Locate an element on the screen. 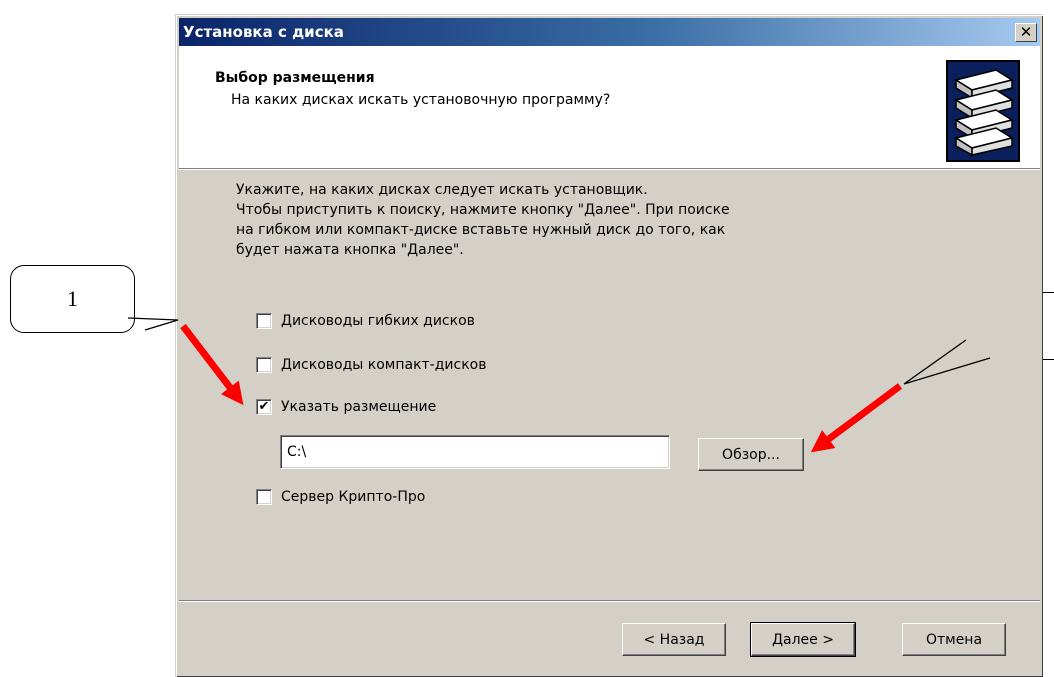 The height and width of the screenshot is (677, 1054). header-title: Выбор размещения is located at coordinates (295, 78).